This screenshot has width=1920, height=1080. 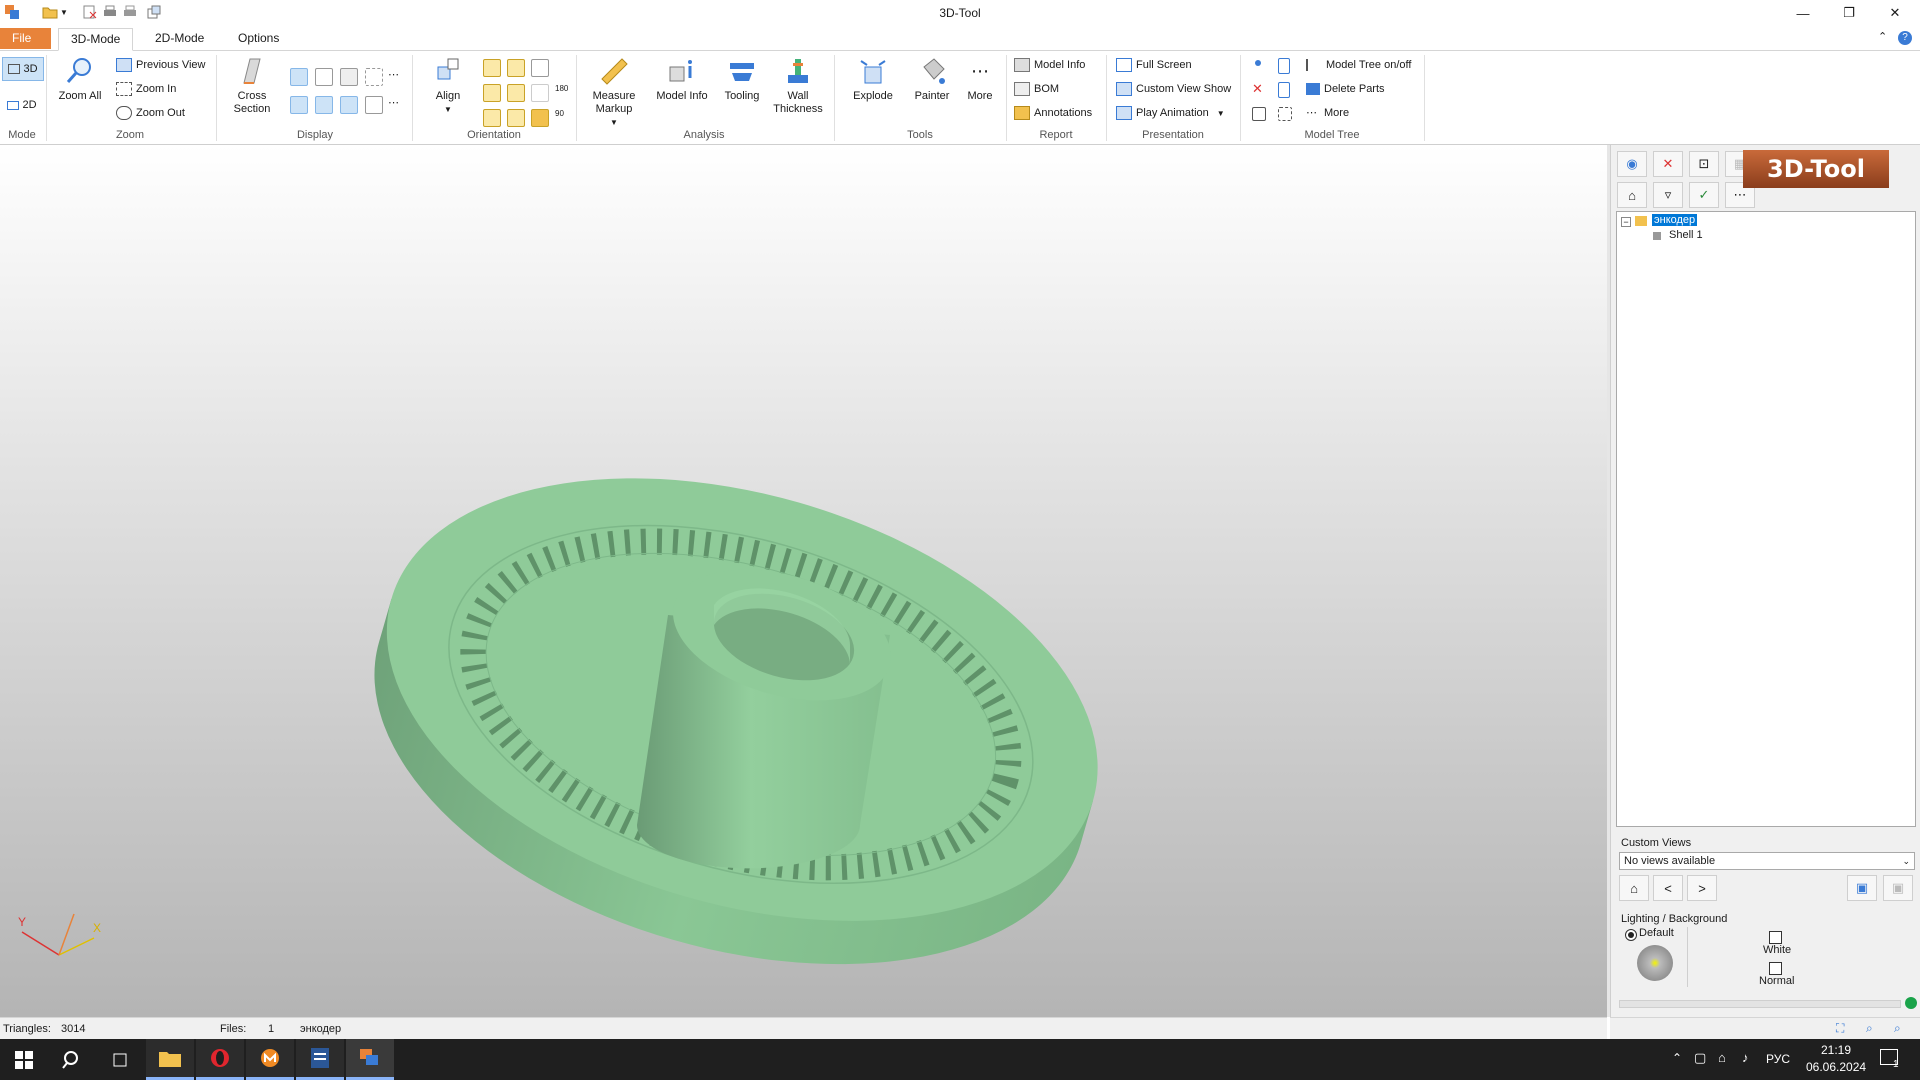 I want to click on zoom-all-button: Zoom All, so click(x=80, y=79).